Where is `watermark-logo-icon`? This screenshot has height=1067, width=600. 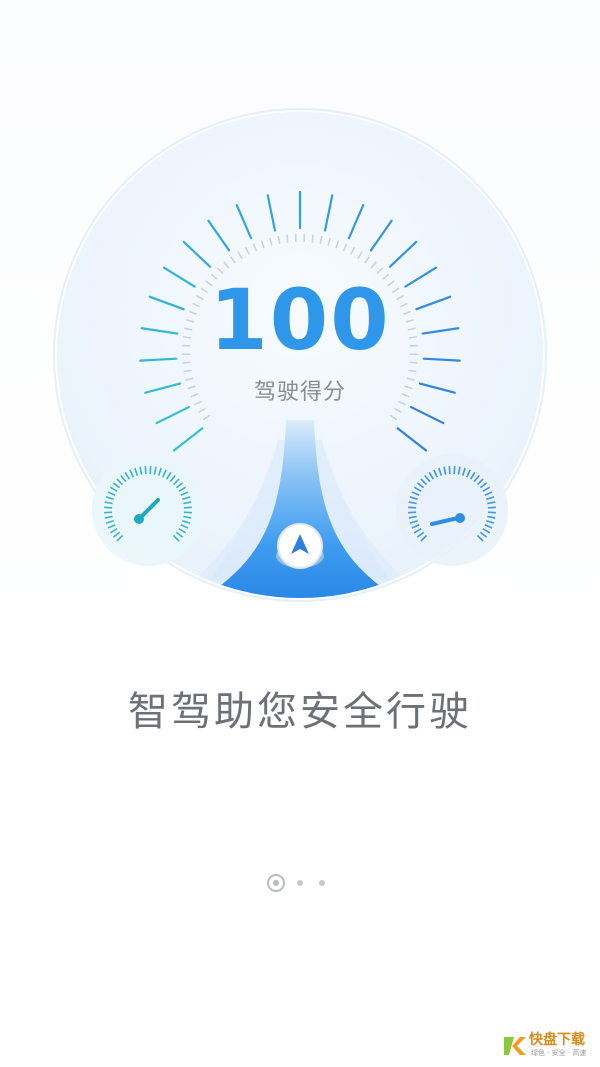
watermark-logo-icon is located at coordinates (515, 1046).